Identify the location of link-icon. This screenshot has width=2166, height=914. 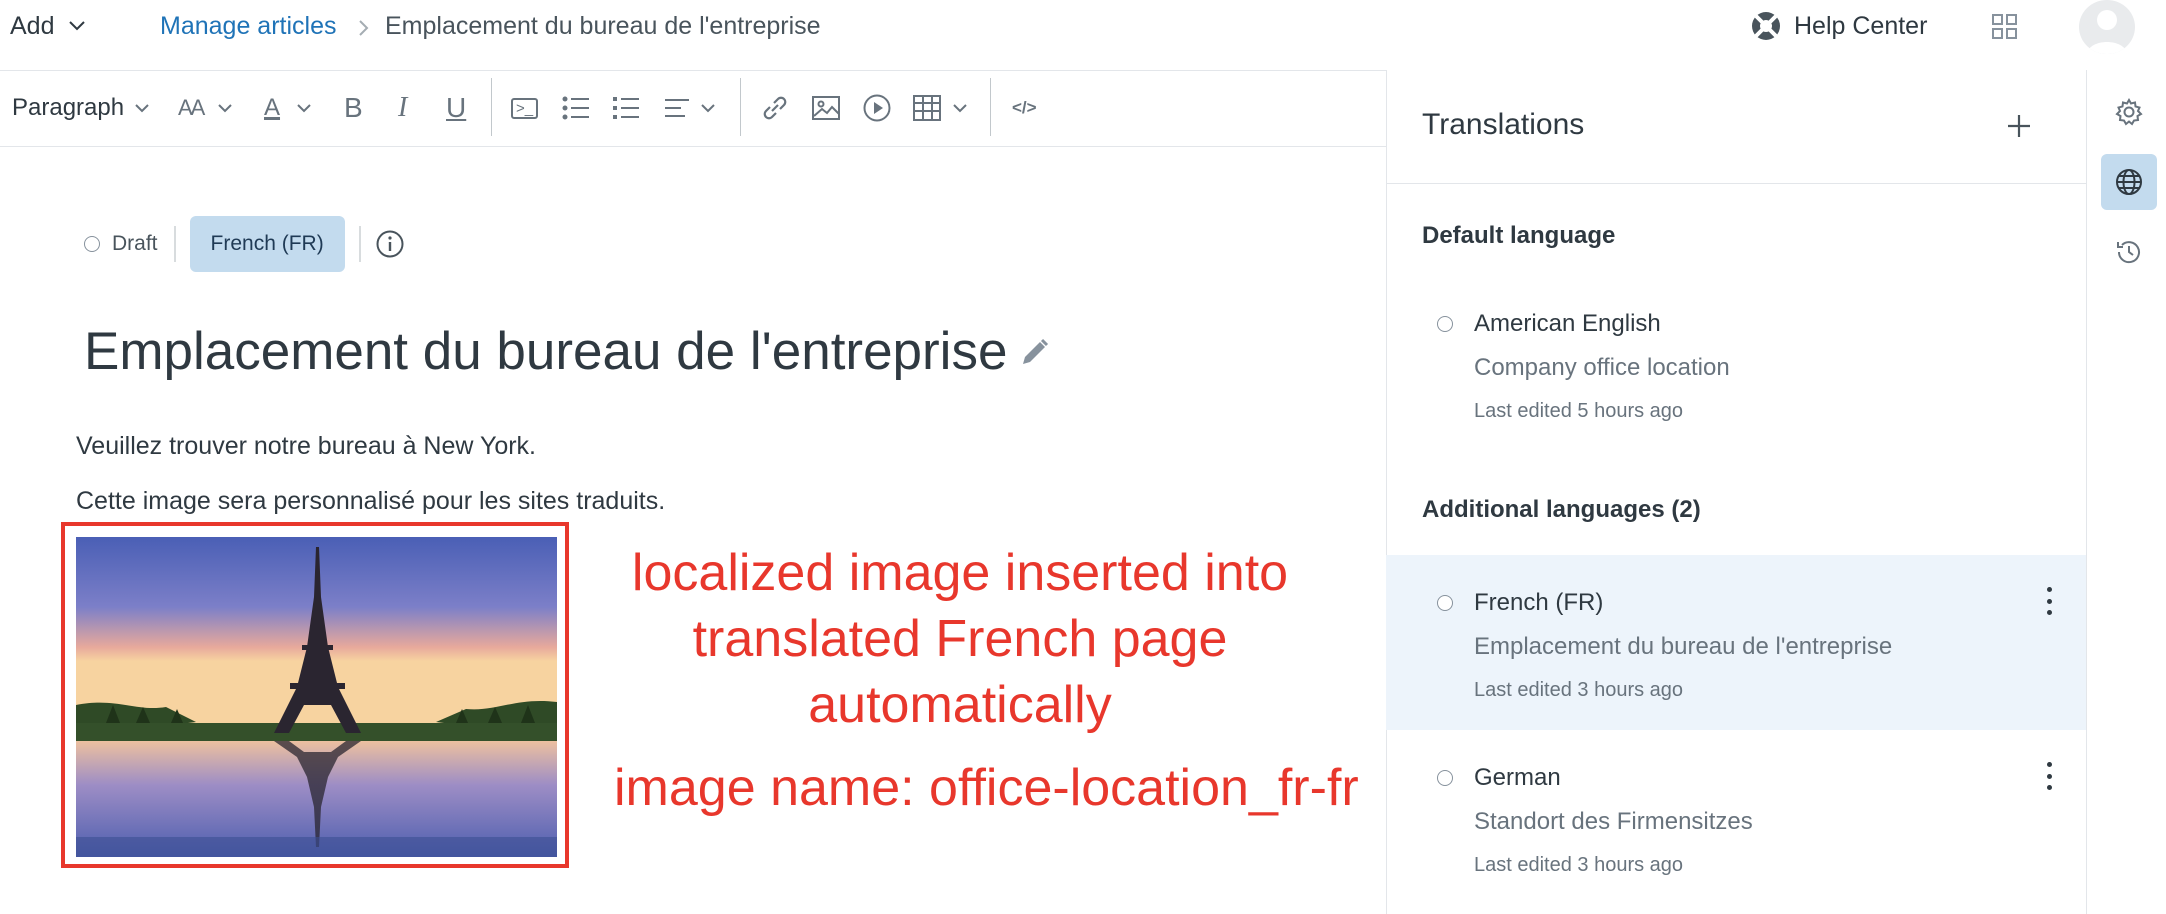
(775, 108).